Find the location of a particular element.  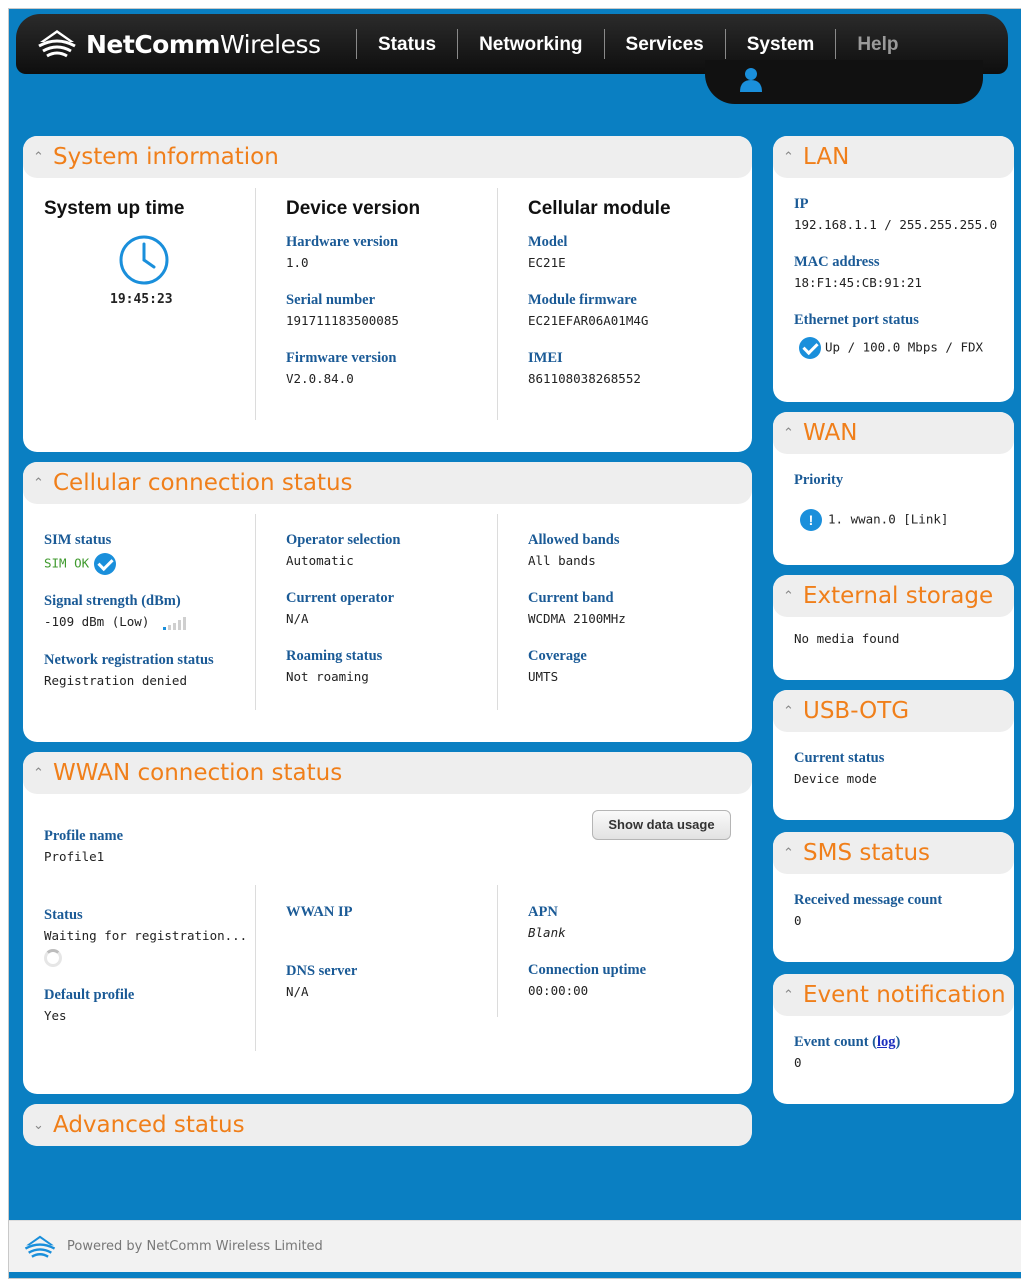

main-nav: Status Networking Services System Help is located at coordinates (638, 44).